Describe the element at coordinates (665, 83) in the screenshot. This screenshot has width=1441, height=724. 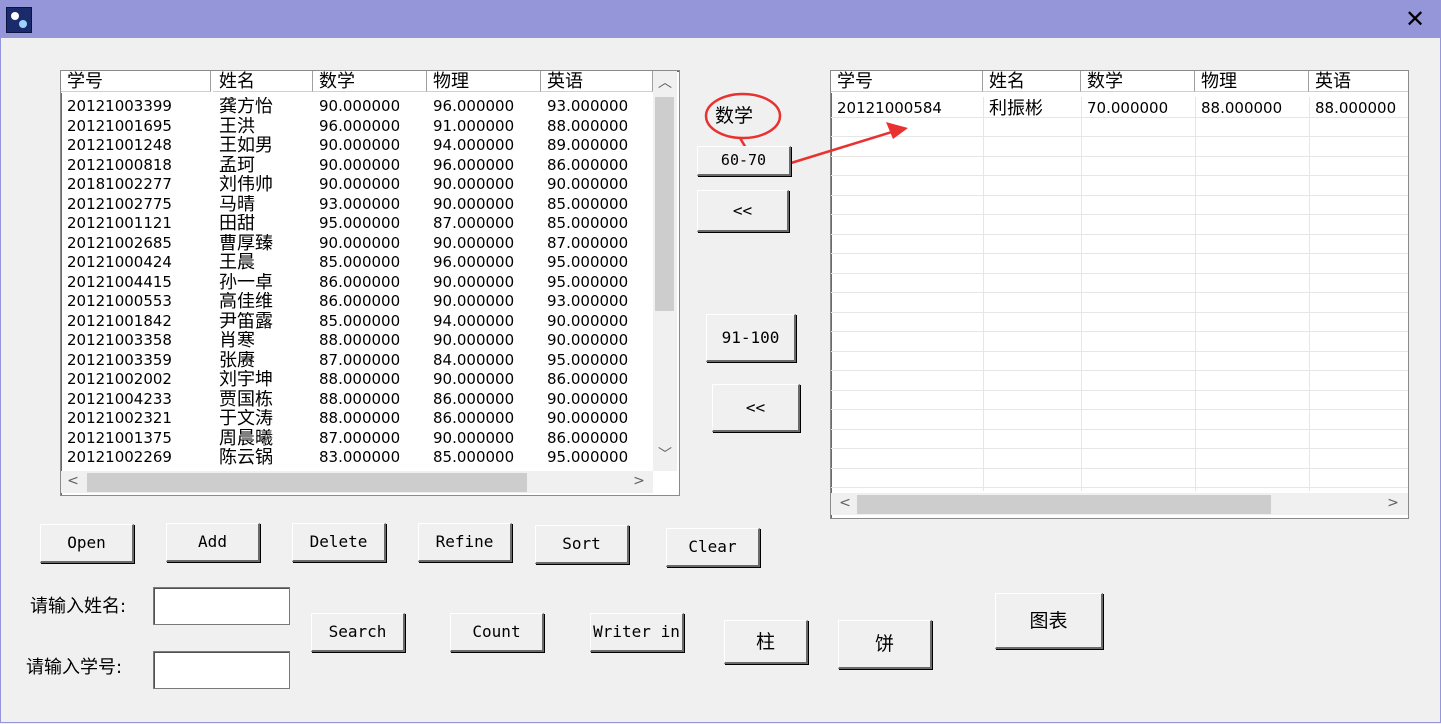
I see `scroll-up-icon: ︿` at that location.